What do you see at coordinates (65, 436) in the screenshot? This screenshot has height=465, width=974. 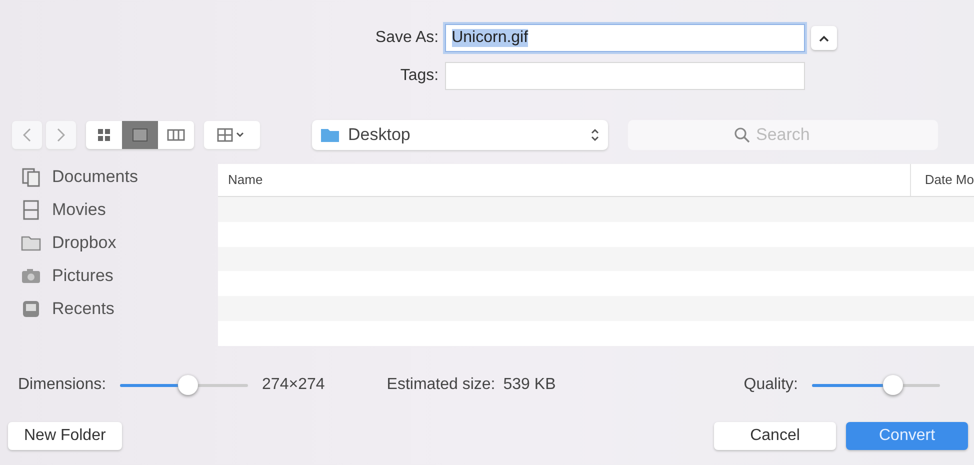 I see `new-folder-button: New Folder` at bounding box center [65, 436].